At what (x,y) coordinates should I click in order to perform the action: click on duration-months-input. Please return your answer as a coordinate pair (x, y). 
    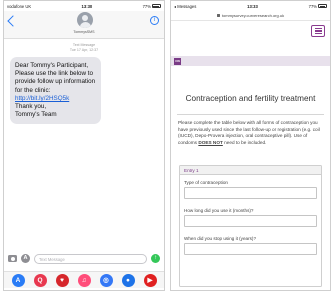
    Looking at the image, I should click on (250, 221).